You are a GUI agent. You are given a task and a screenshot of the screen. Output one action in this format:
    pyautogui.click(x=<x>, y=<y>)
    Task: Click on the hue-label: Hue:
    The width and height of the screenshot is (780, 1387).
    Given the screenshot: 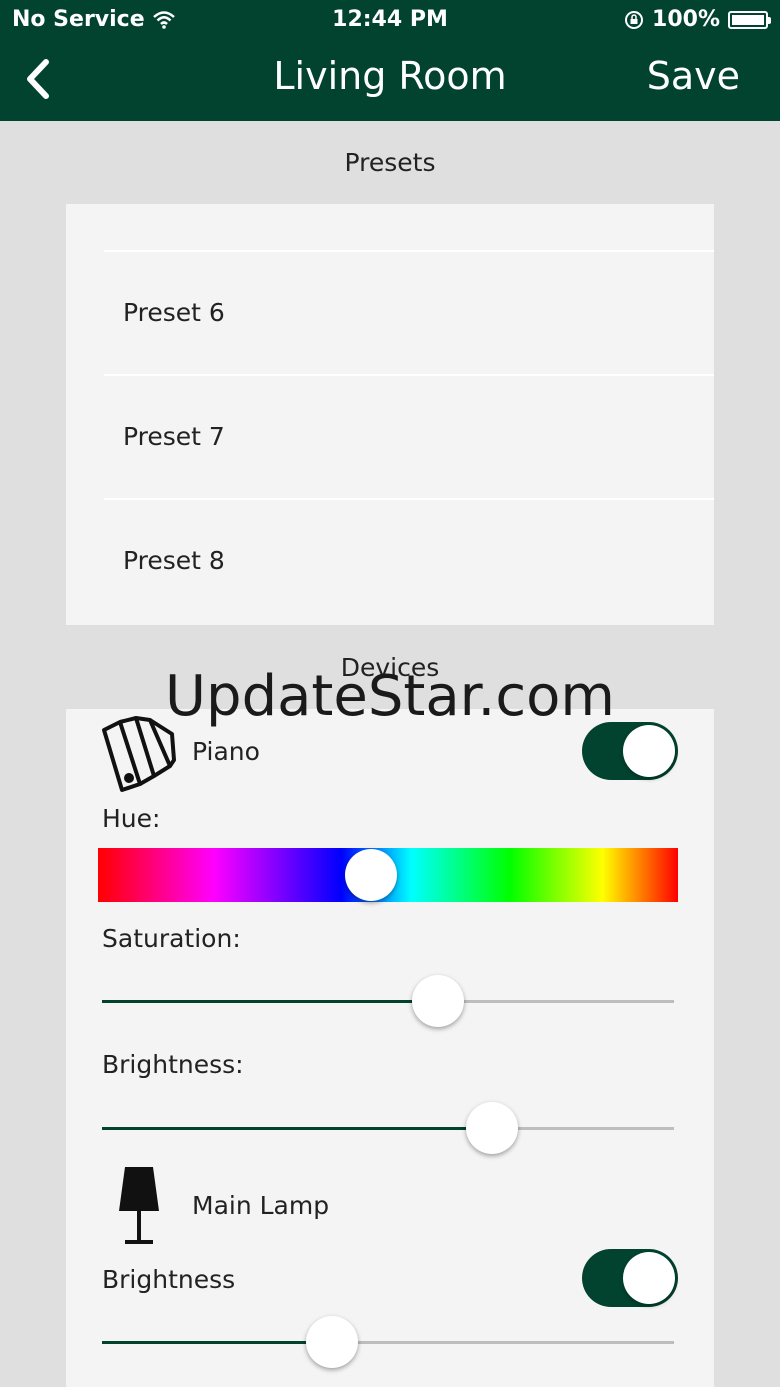 What is the action you would take?
    pyautogui.click(x=131, y=818)
    